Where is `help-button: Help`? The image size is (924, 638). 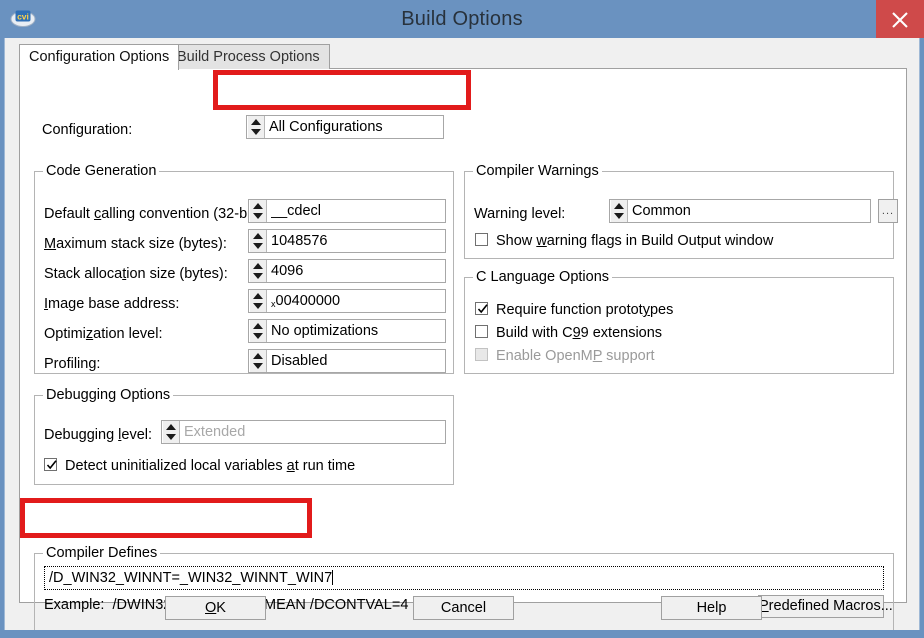 help-button: Help is located at coordinates (711, 608).